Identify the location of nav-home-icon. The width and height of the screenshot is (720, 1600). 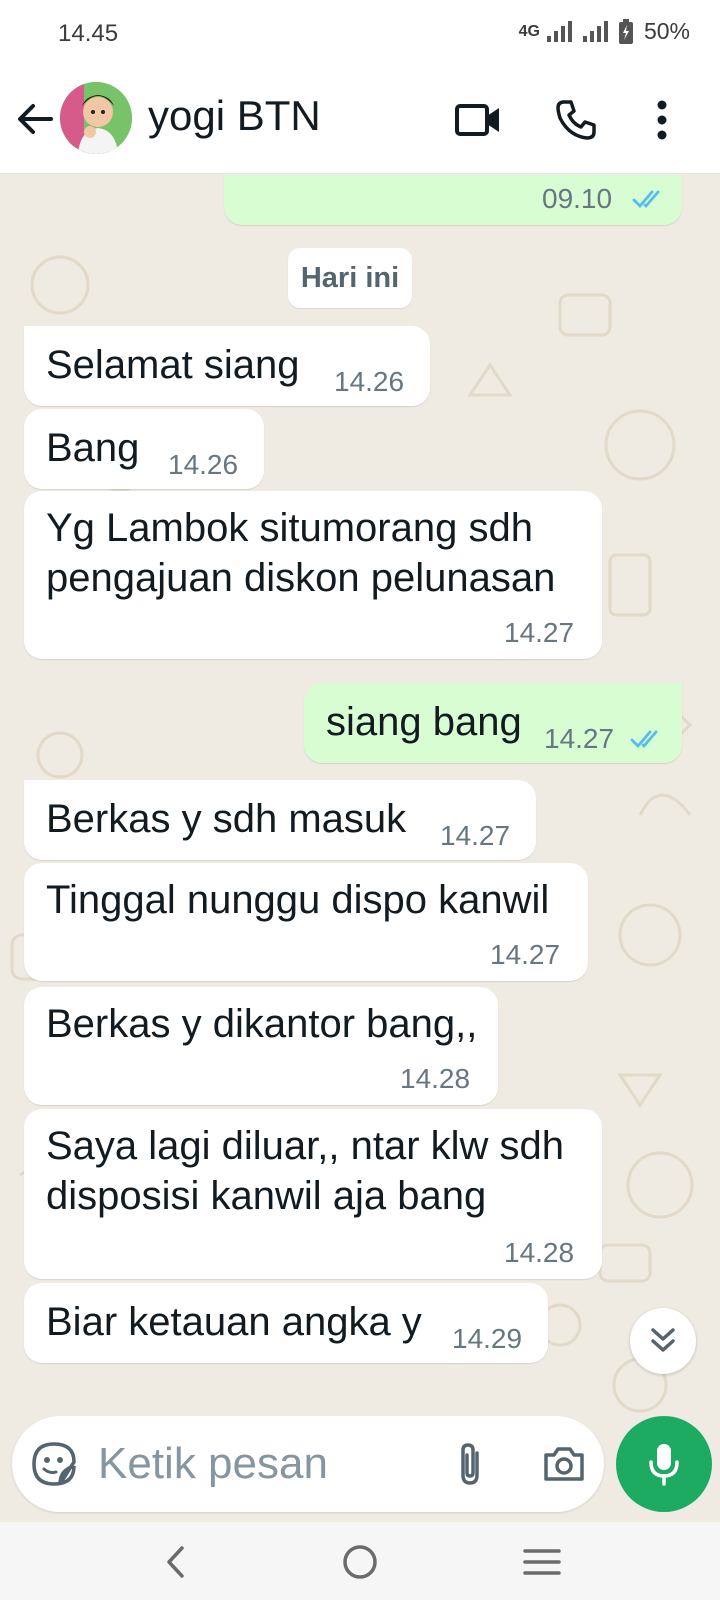
(360, 1562).